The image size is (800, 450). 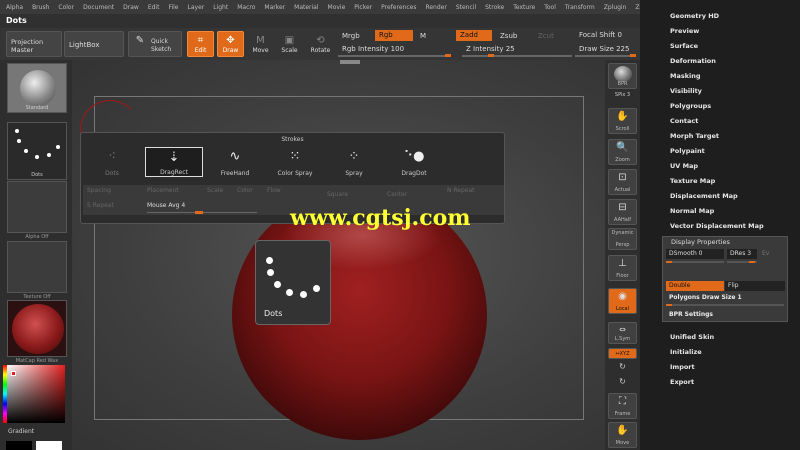 I want to click on menu-item-file: File, so click(x=173, y=7).